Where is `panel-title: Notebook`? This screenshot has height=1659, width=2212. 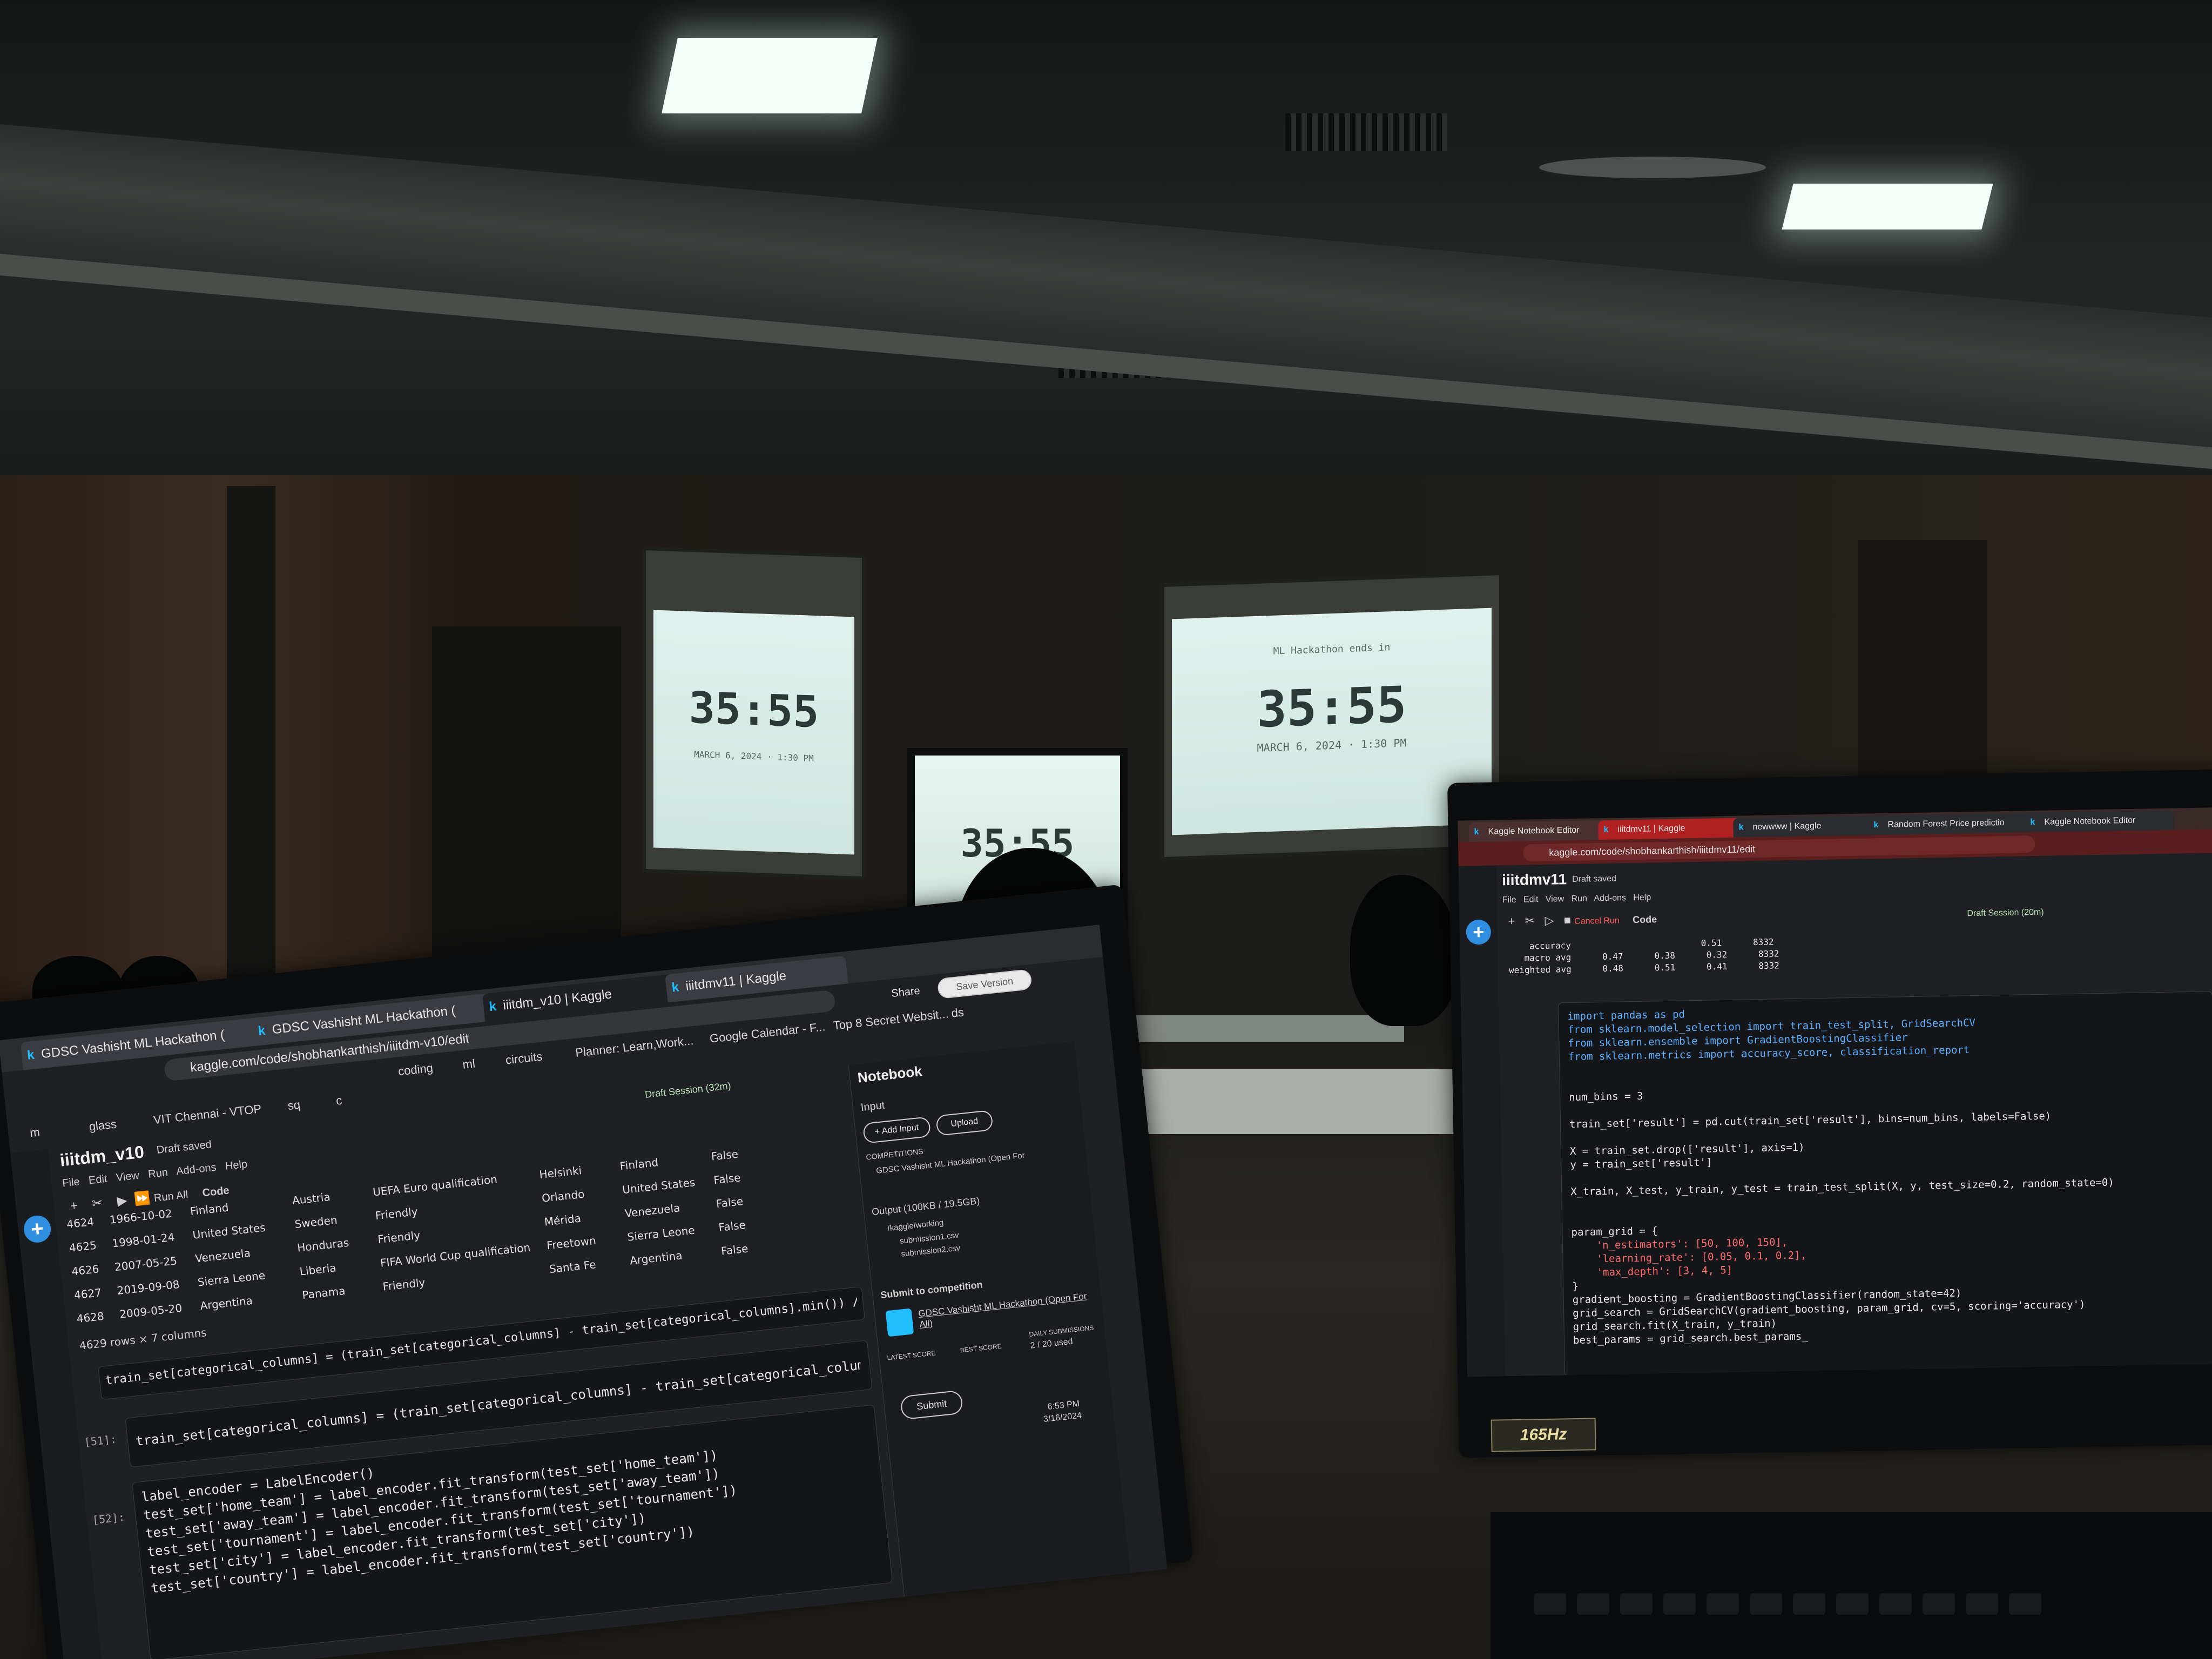
panel-title: Notebook is located at coordinates (890, 1074).